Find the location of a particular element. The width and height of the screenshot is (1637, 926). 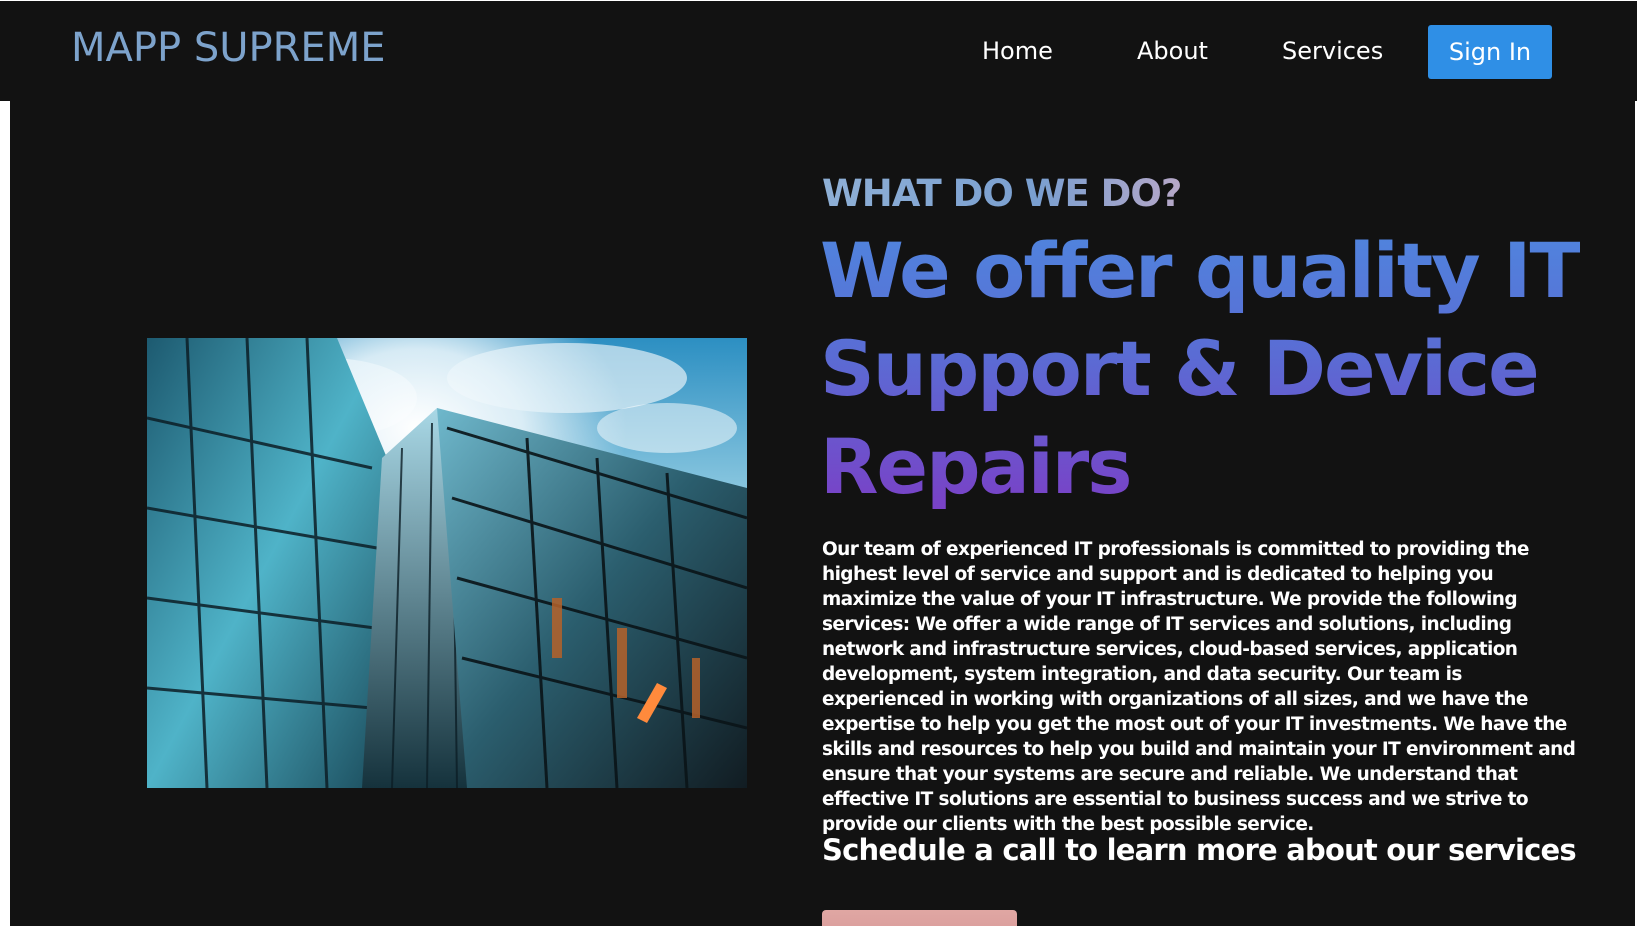

nav-link-about: About is located at coordinates (1172, 51).